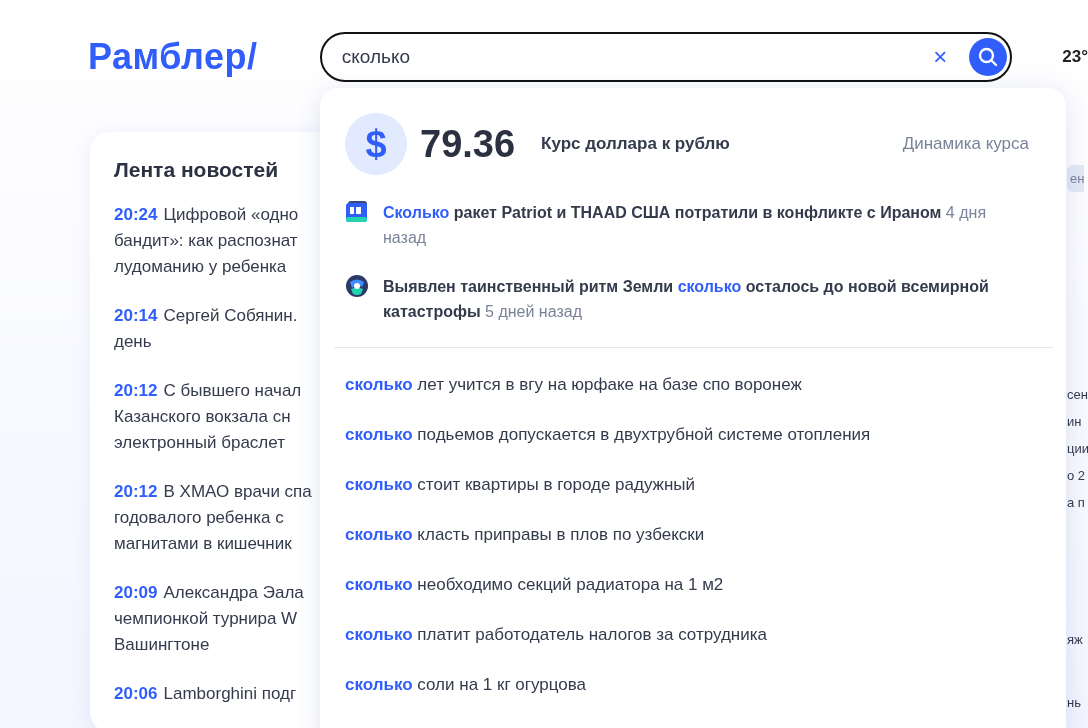  Describe the element at coordinates (1076, 476) in the screenshot. I see `text-fragment: о 2` at that location.